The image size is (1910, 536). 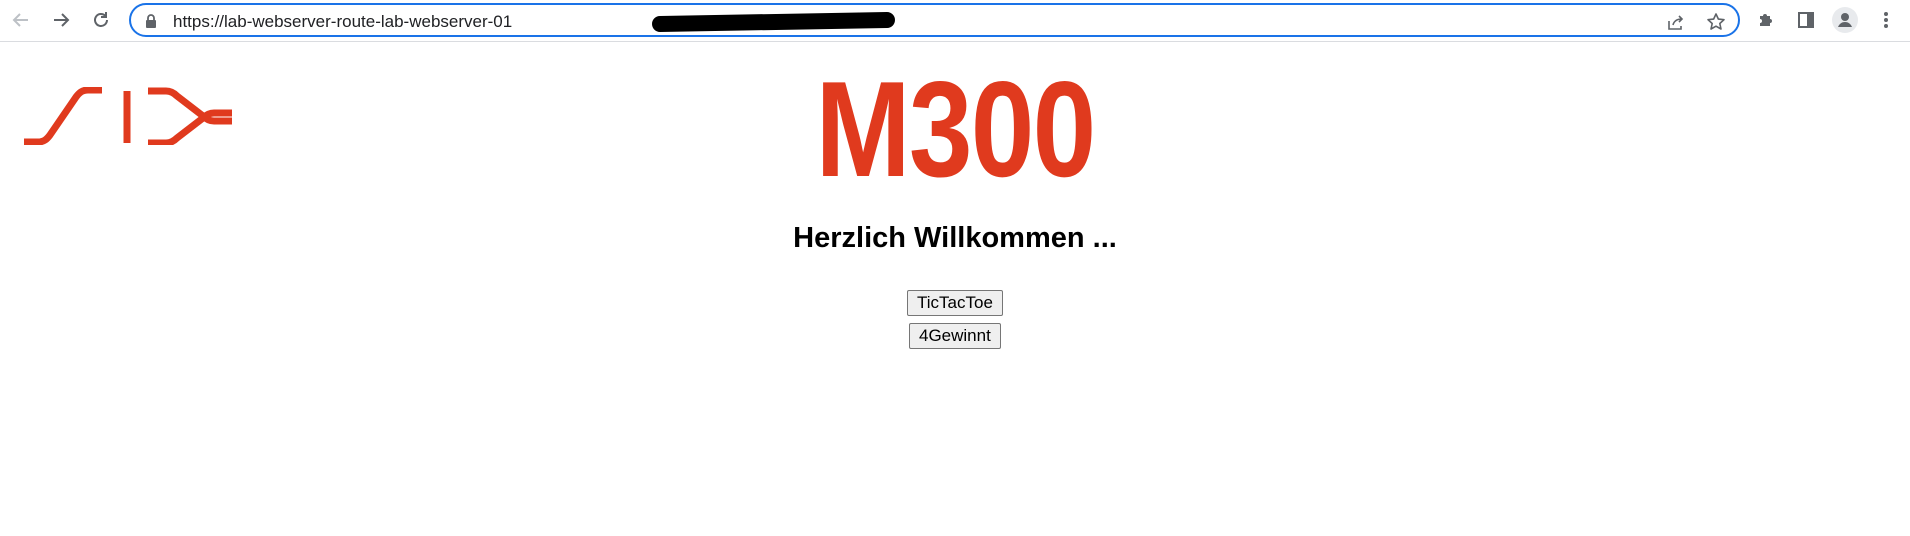 I want to click on puzzle-icon, so click(x=1766, y=20).